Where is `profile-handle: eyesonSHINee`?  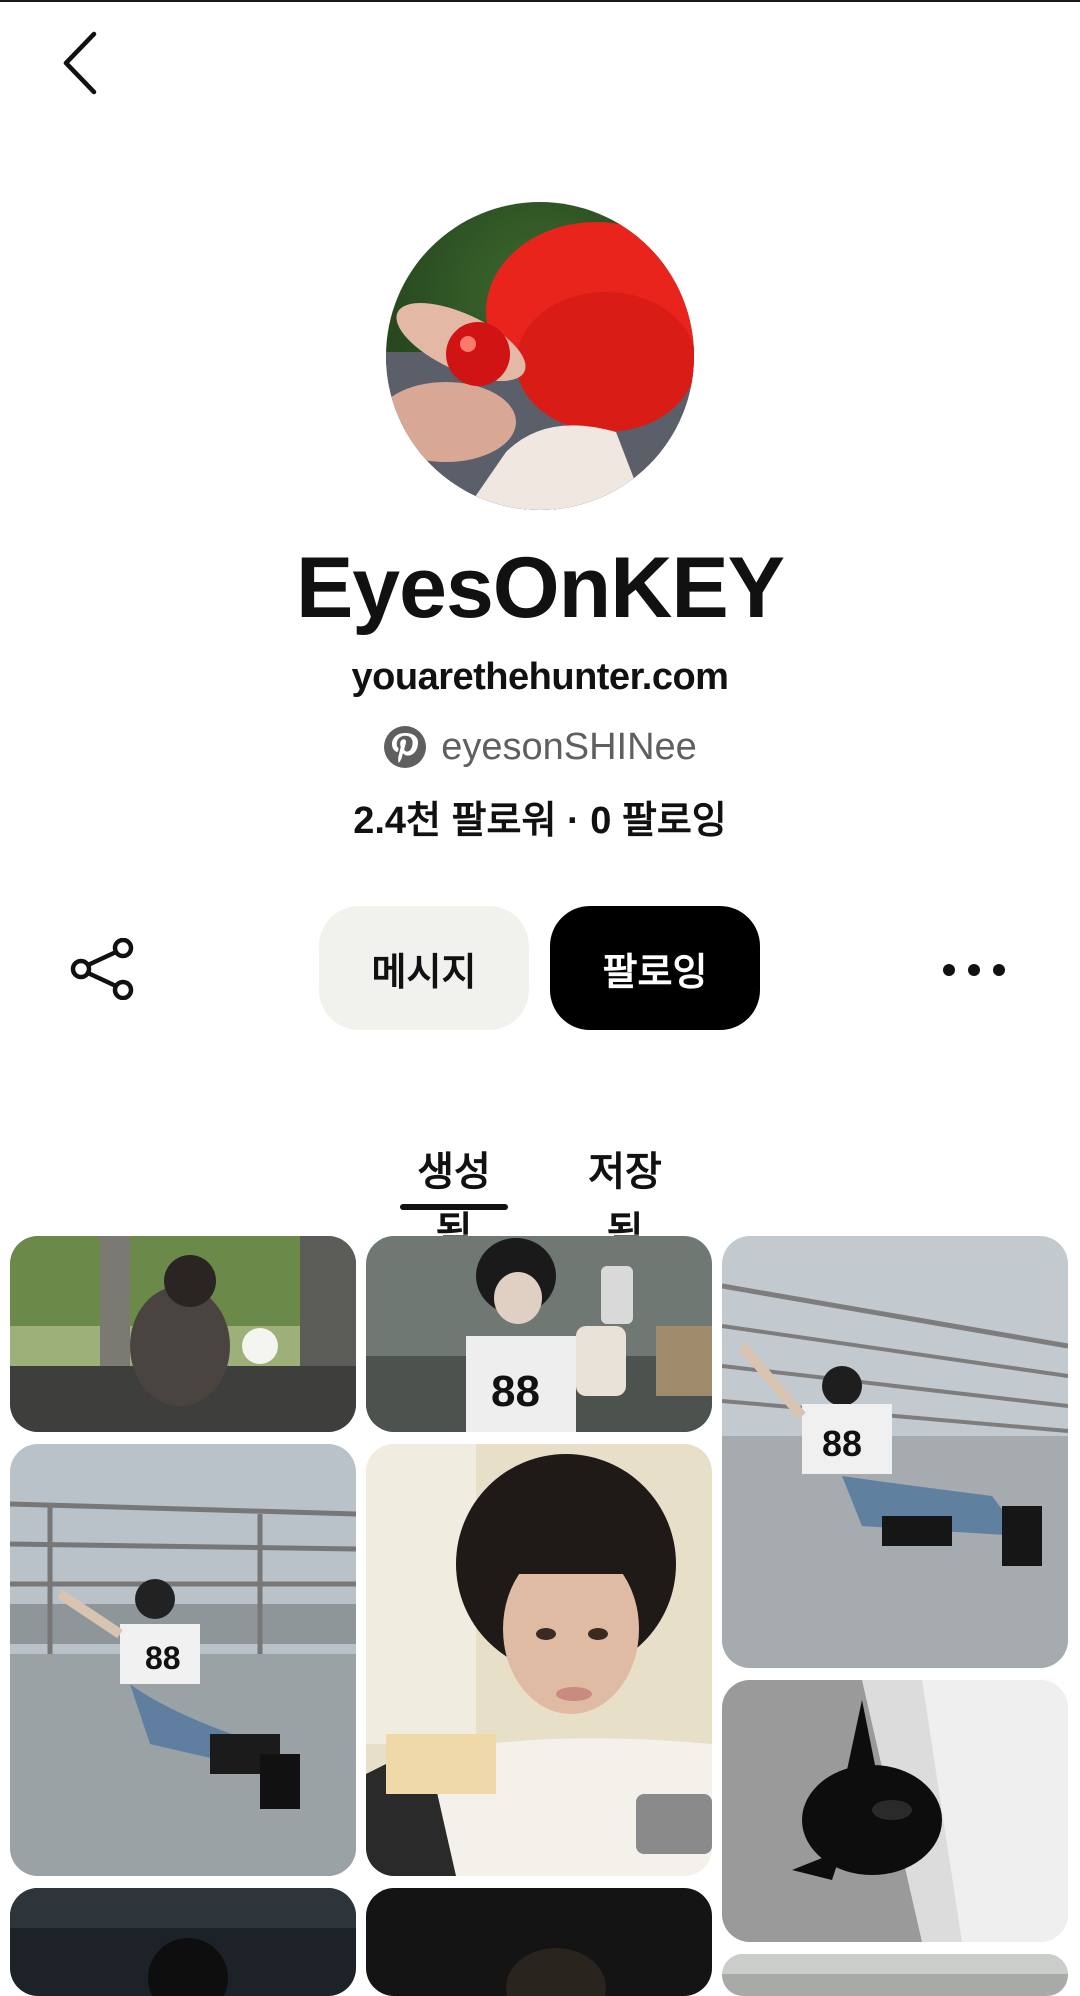 profile-handle: eyesonSHINee is located at coordinates (540, 747).